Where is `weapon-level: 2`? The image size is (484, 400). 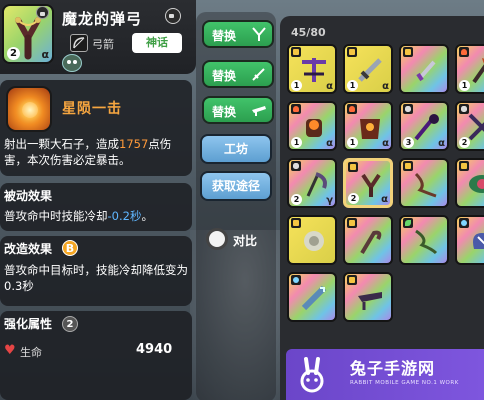 weapon-level: 2 is located at coordinates (13, 53).